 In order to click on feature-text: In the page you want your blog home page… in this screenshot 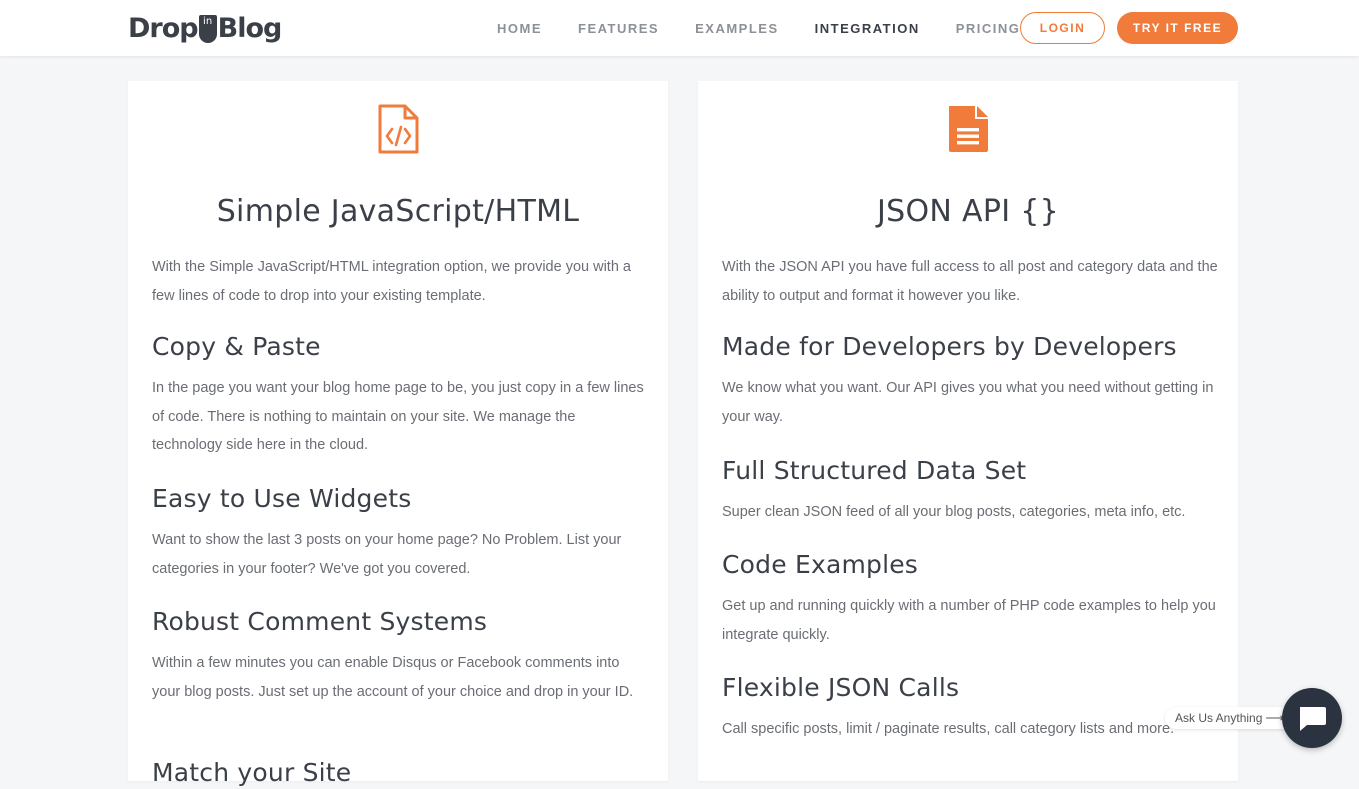, I will do `click(398, 417)`.